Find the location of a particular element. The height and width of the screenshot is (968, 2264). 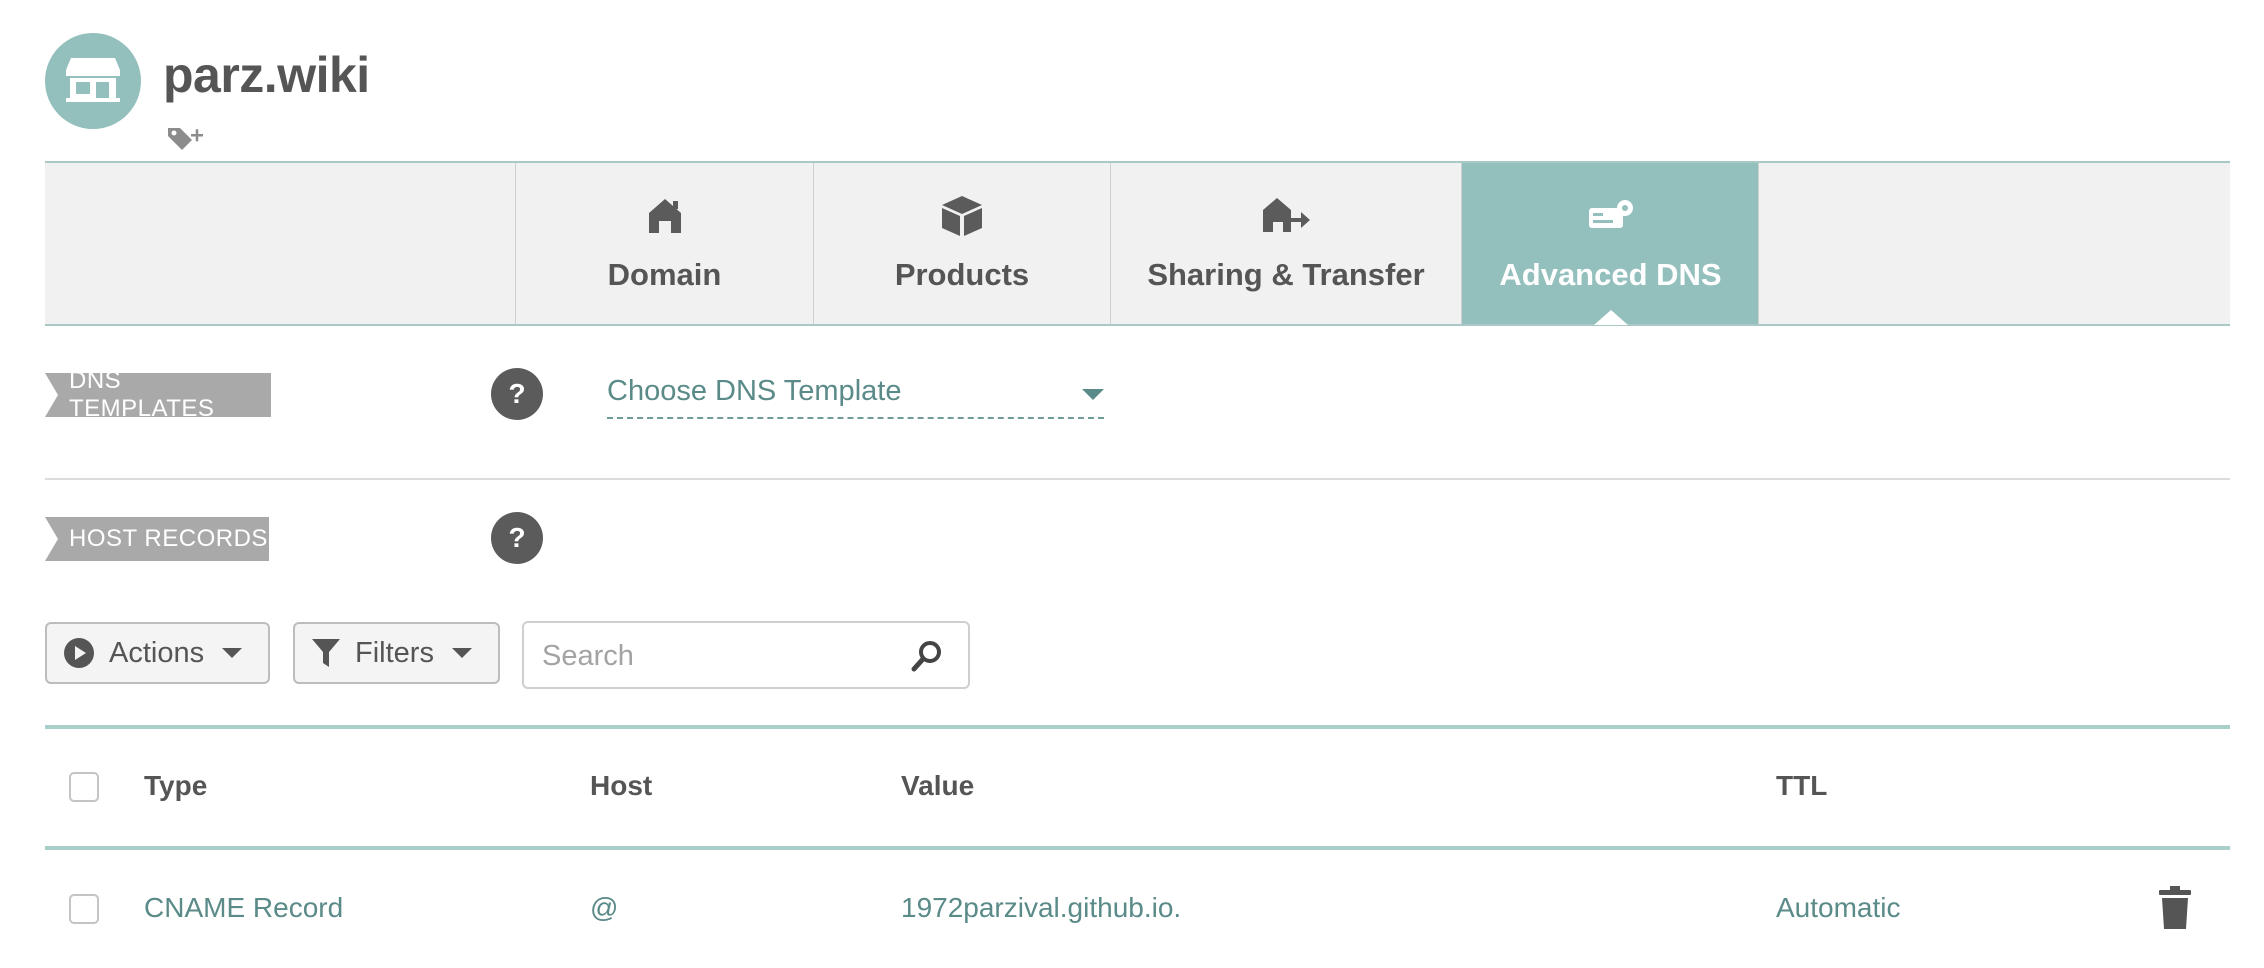

column-header-type: Type is located at coordinates (175, 786).